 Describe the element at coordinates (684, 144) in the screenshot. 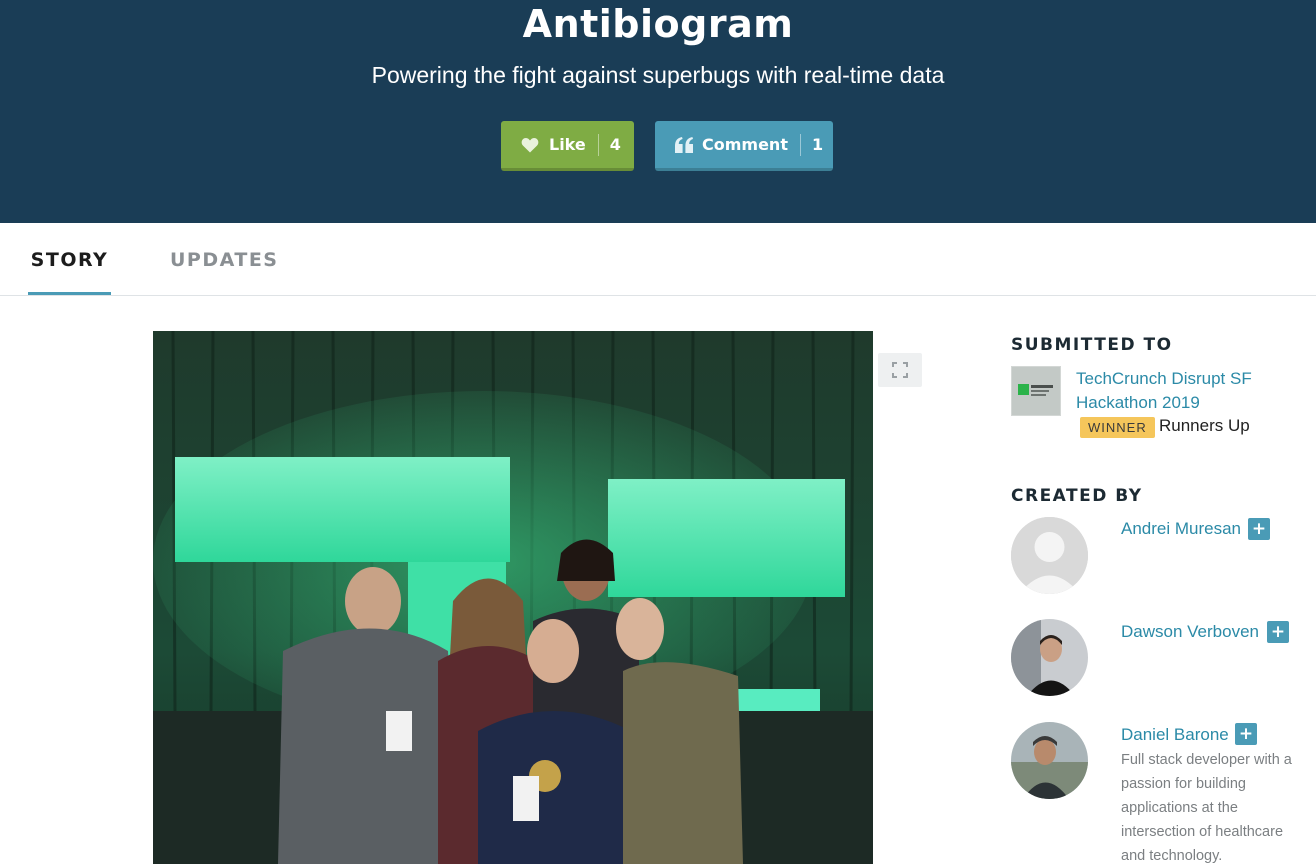

I see `quote-icon` at that location.